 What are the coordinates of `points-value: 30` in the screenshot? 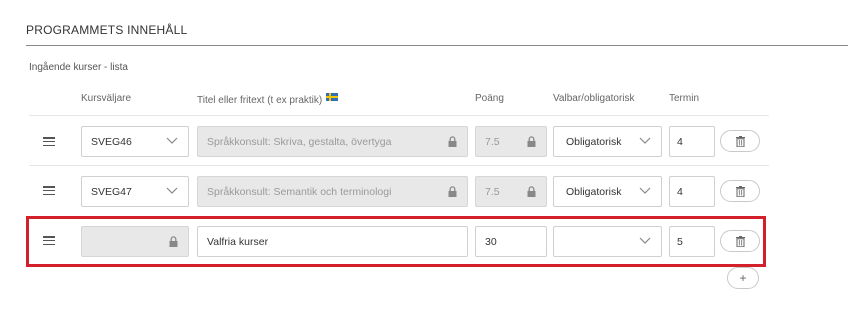 It's located at (491, 241).